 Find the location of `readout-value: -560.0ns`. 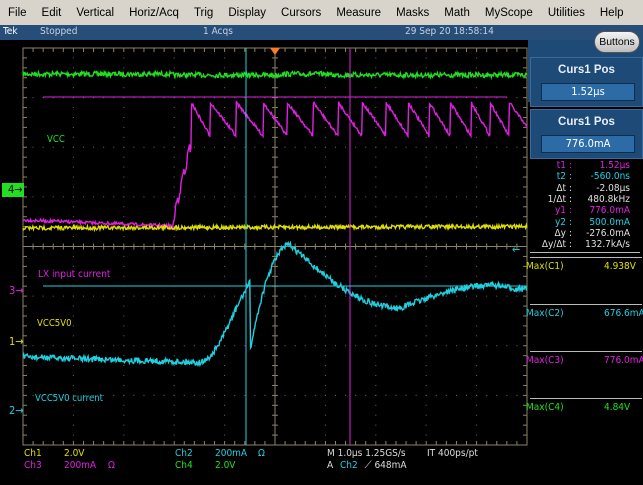

readout-value: -560.0ns is located at coordinates (610, 177).